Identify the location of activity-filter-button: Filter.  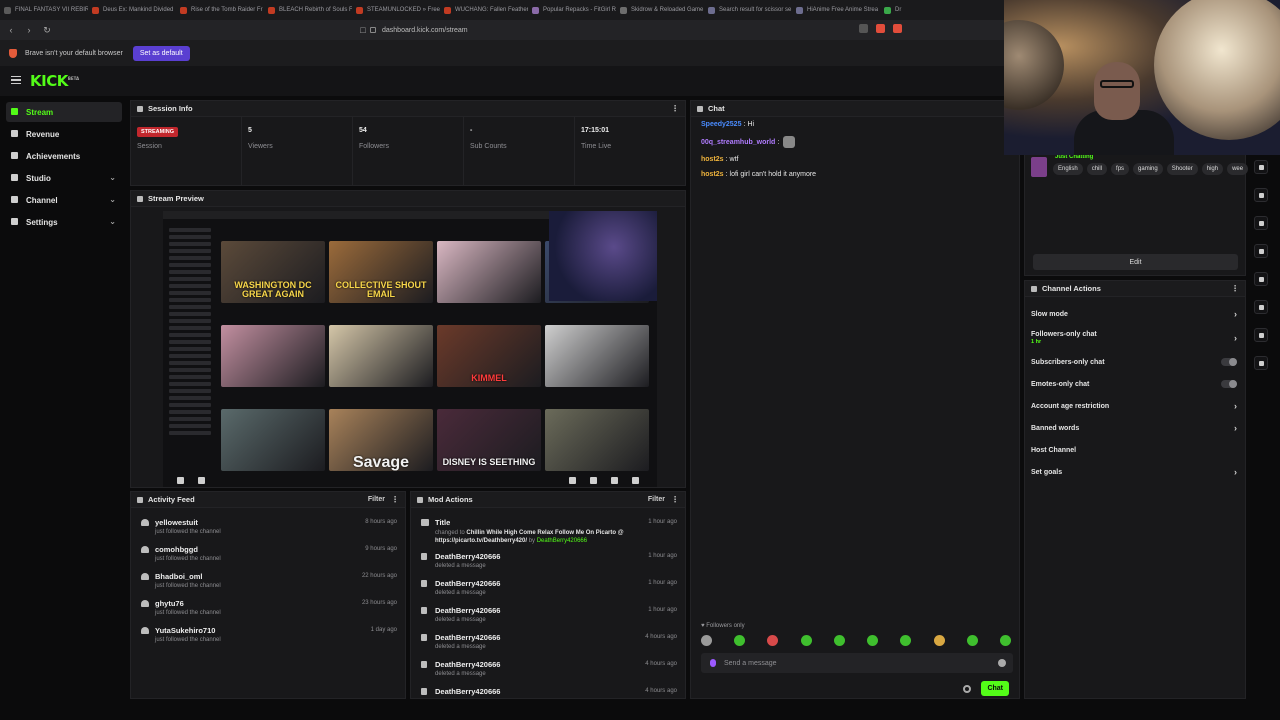
(376, 499).